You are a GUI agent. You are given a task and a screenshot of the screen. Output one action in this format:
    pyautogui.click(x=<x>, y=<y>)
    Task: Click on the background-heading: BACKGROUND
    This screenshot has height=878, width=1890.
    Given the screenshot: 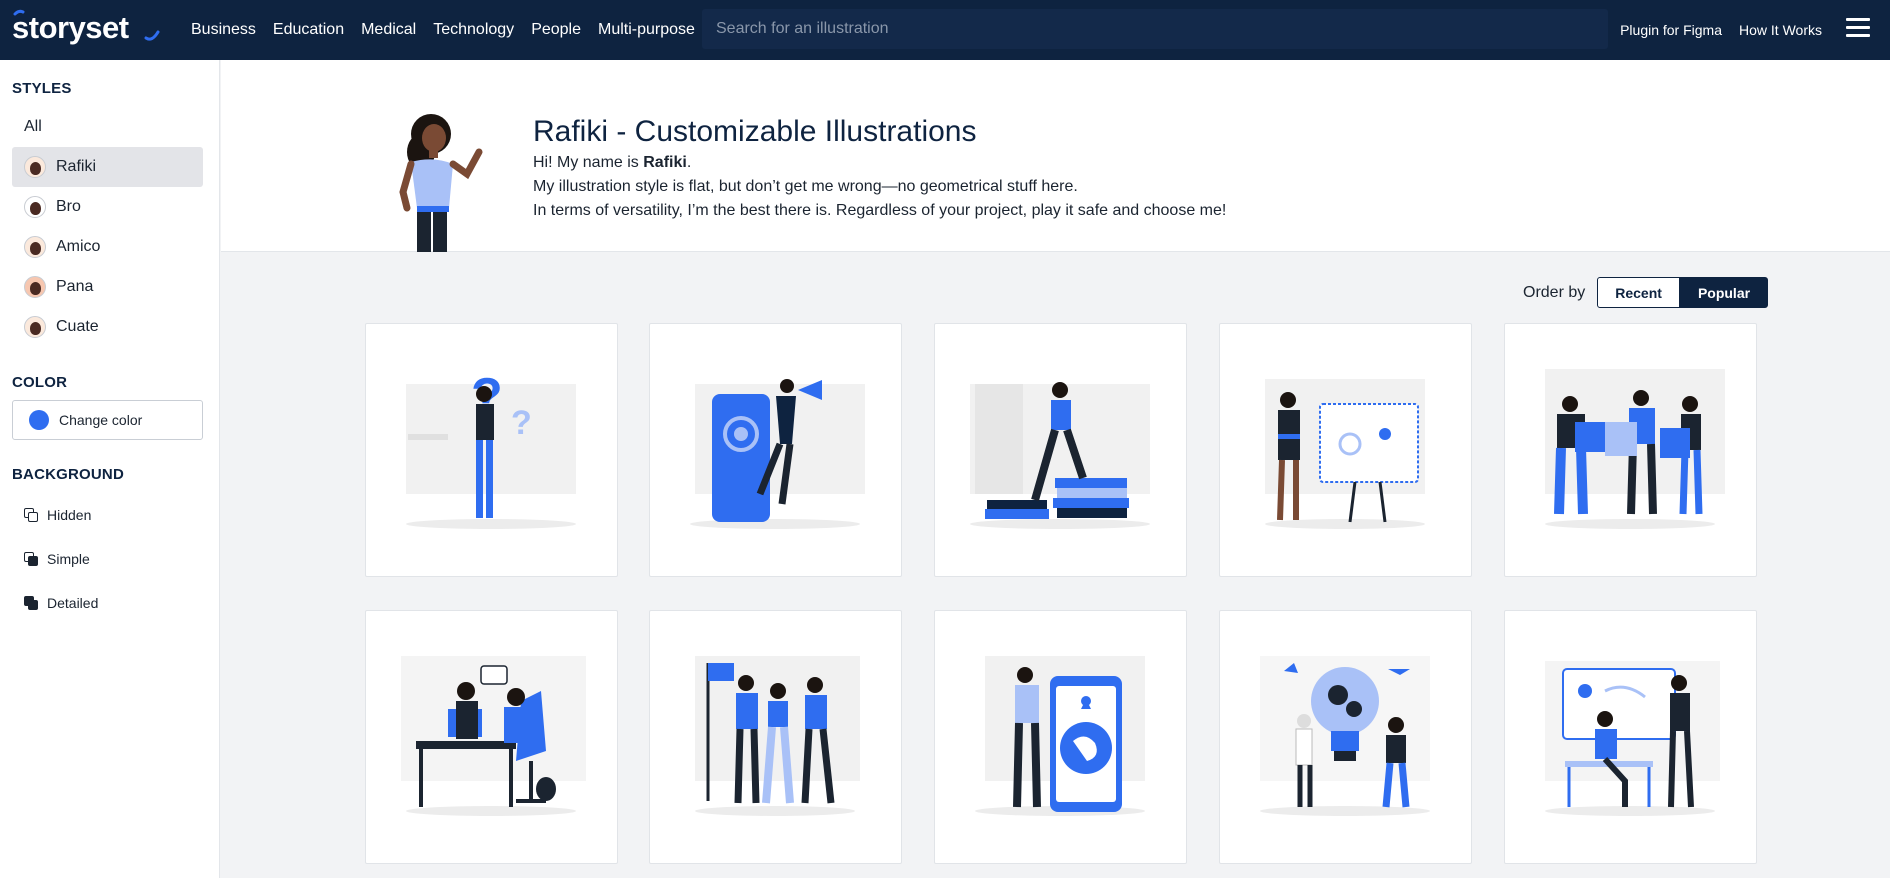 What is the action you would take?
    pyautogui.click(x=68, y=474)
    